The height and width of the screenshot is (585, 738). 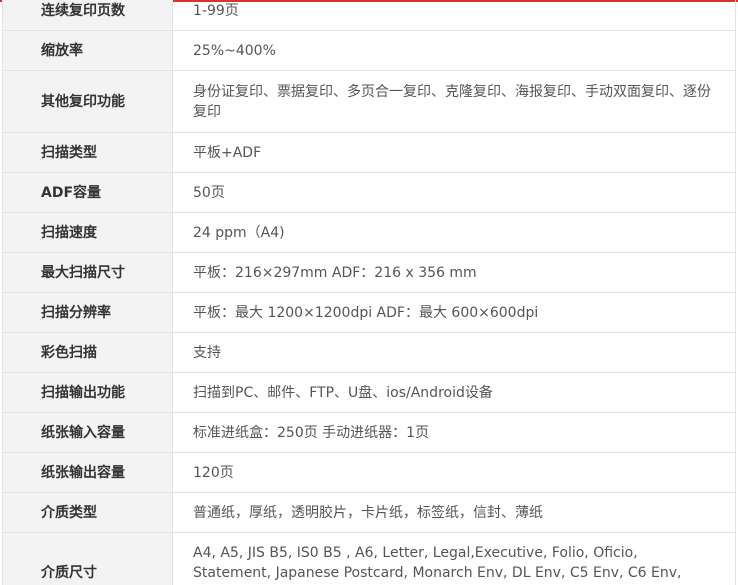 I want to click on spec-row: 连续复印页数 1-99页, so click(x=369, y=15).